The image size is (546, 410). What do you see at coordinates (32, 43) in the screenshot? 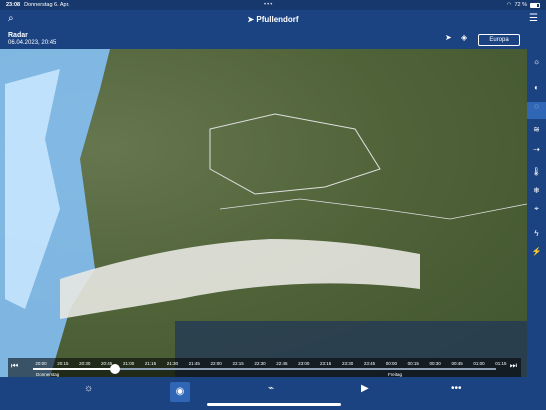
I see `radar-datetime: 06.04.2023, 20:45` at bounding box center [32, 43].